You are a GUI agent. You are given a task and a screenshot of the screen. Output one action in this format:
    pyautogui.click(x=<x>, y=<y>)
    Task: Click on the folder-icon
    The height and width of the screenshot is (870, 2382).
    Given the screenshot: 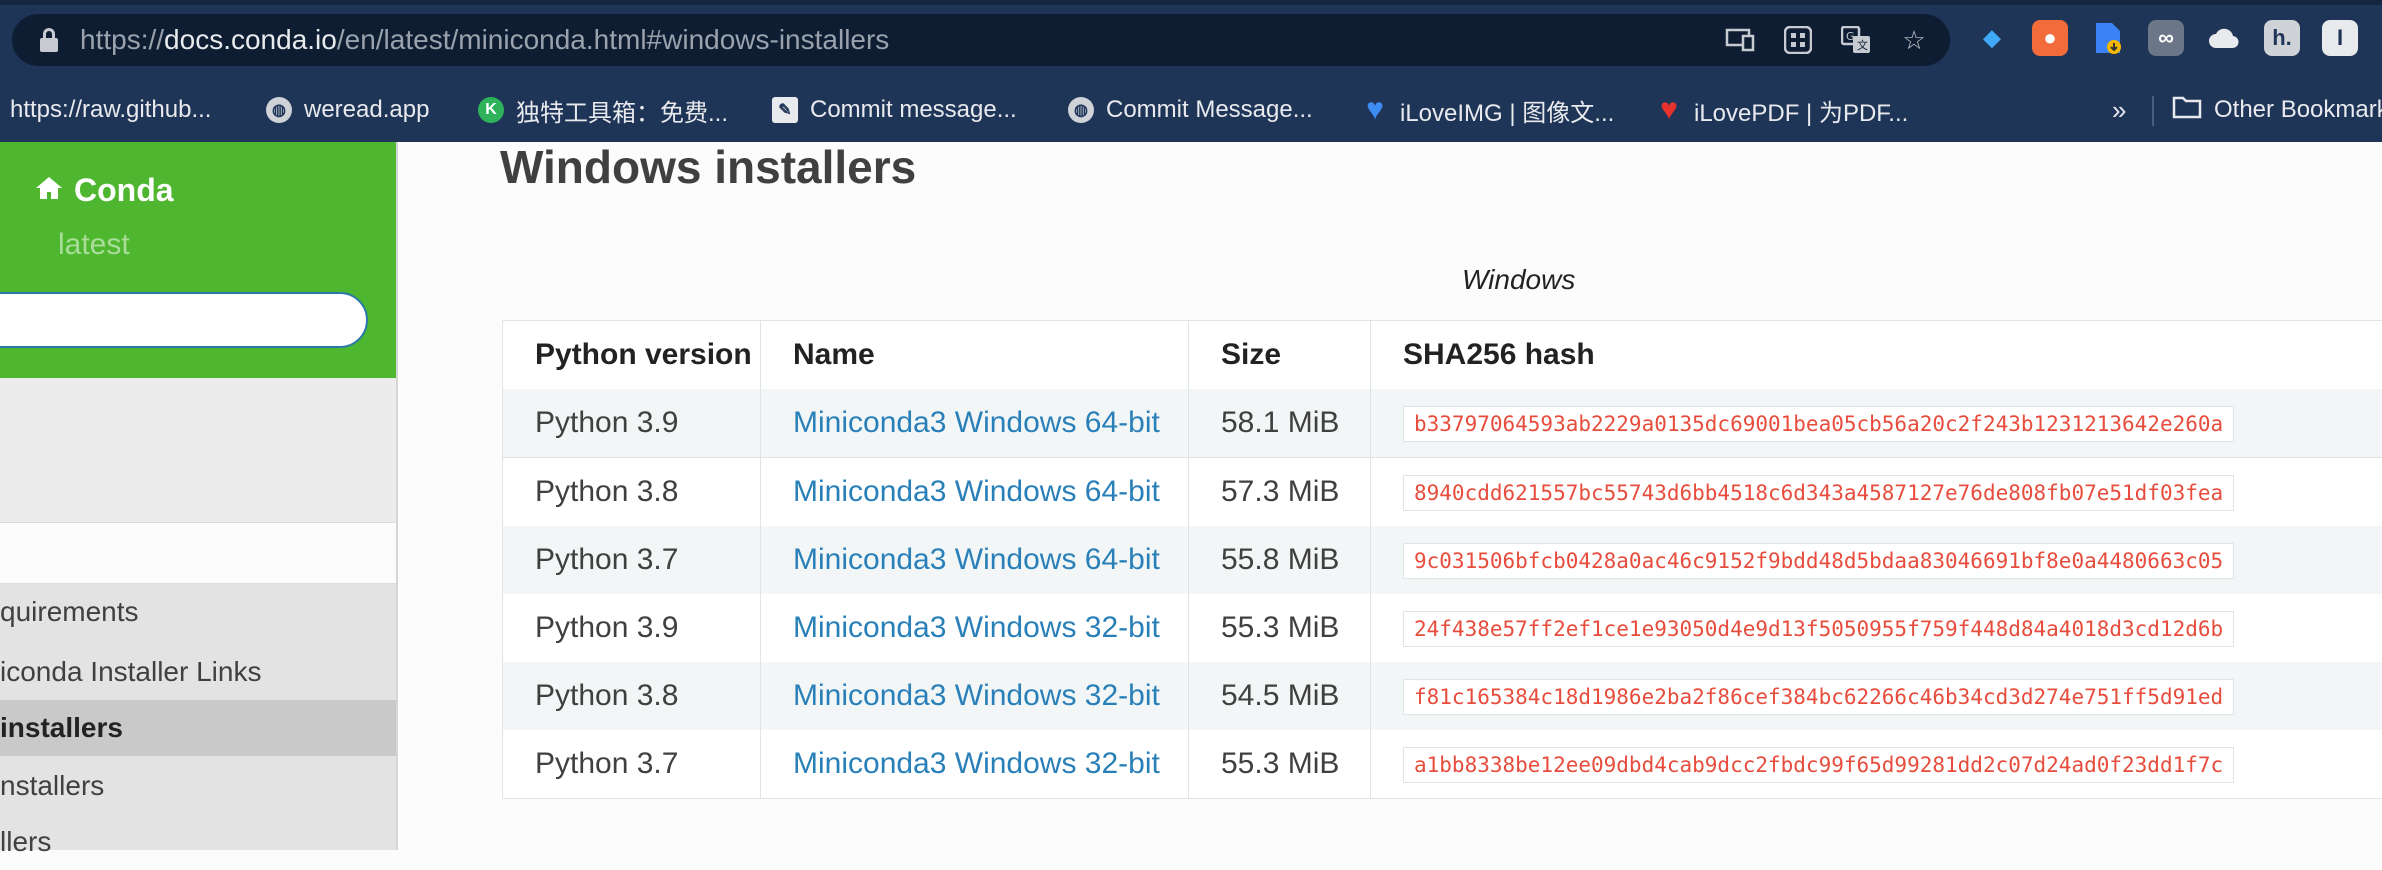 What is the action you would take?
    pyautogui.click(x=2187, y=110)
    